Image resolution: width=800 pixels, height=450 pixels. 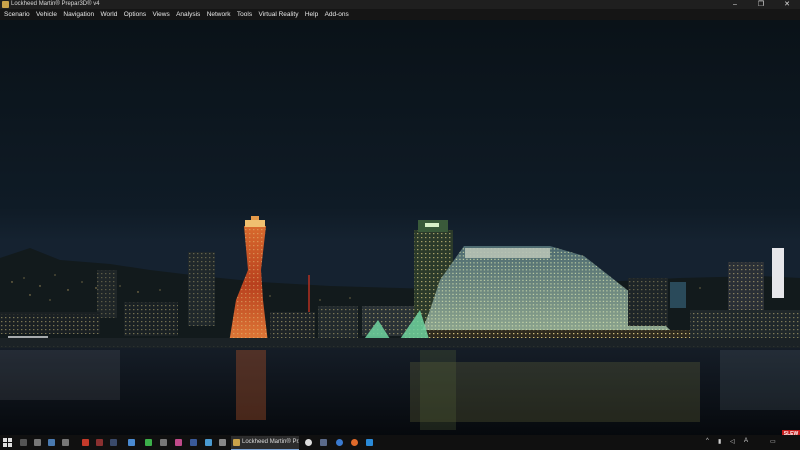 What do you see at coordinates (787, 4) in the screenshot?
I see `close-button: ✕` at bounding box center [787, 4].